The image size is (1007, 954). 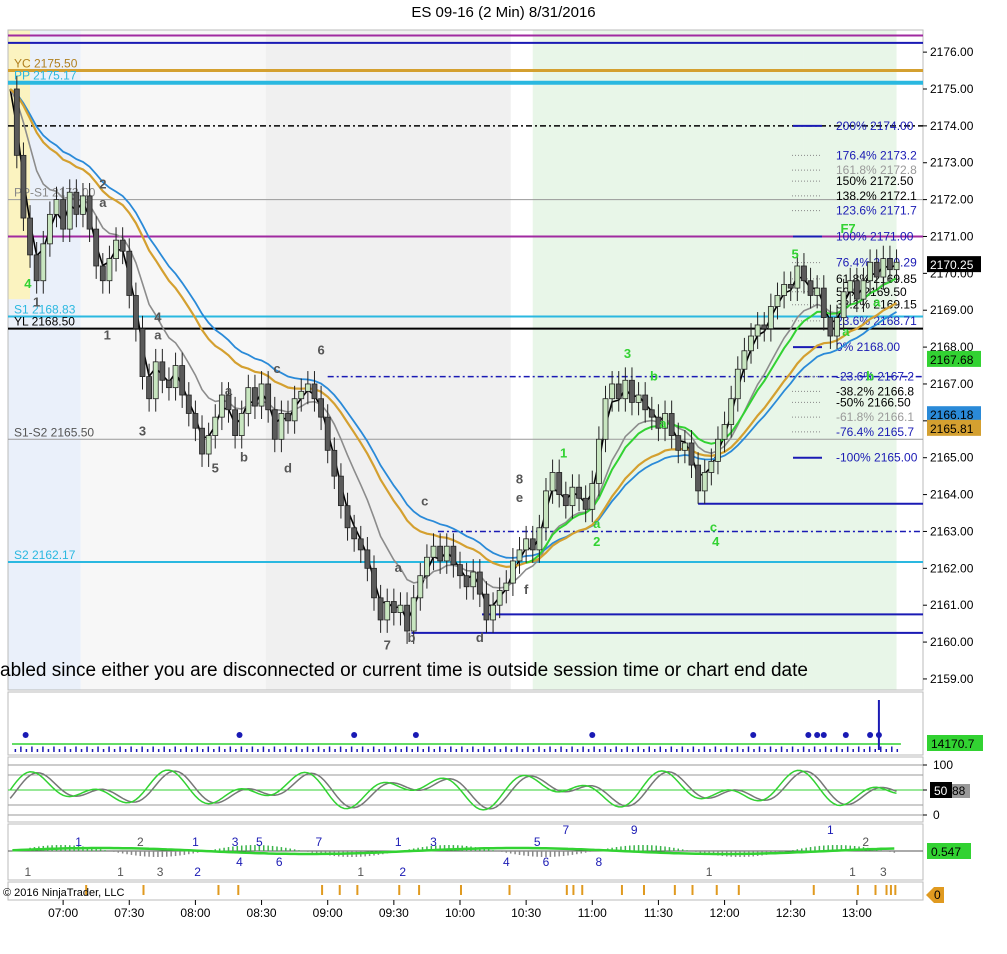 What do you see at coordinates (877, 458) in the screenshot?
I see `fib-label: -100% 2165.00` at bounding box center [877, 458].